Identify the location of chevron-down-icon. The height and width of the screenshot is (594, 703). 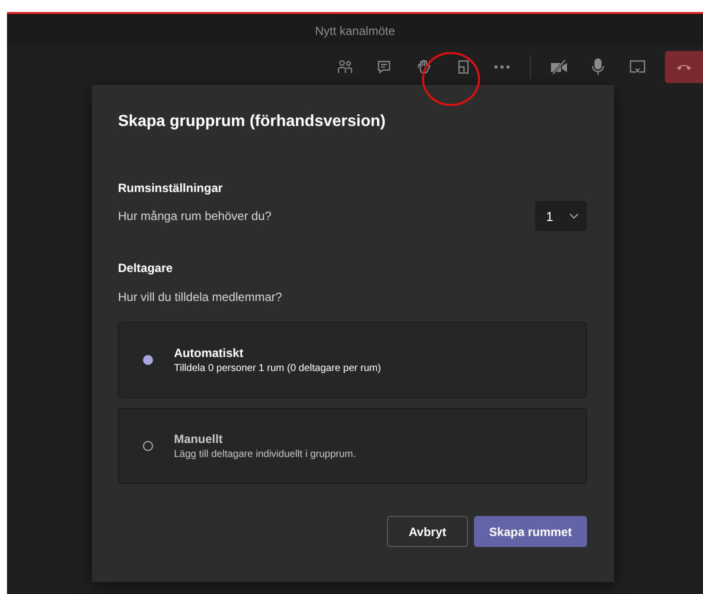
(574, 216).